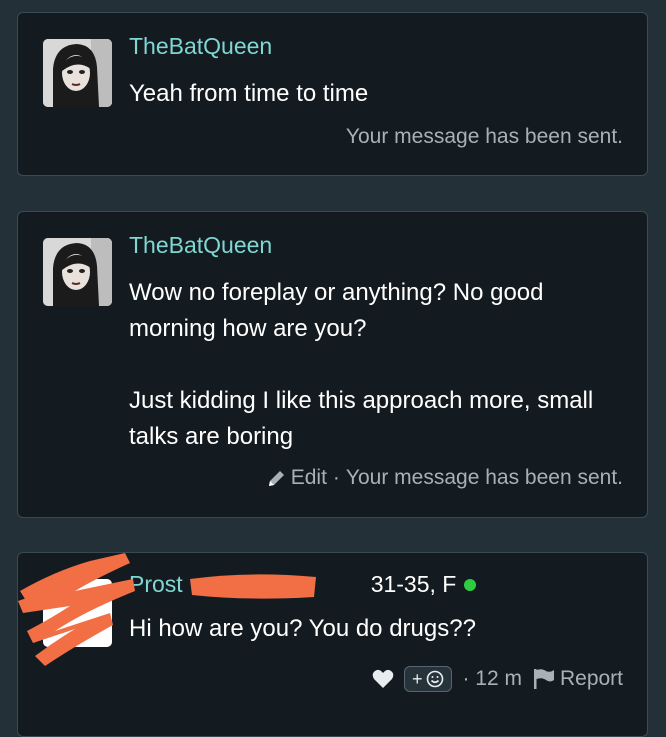 The height and width of the screenshot is (737, 666). Describe the element at coordinates (253, 586) in the screenshot. I see `redaction-bar` at that location.